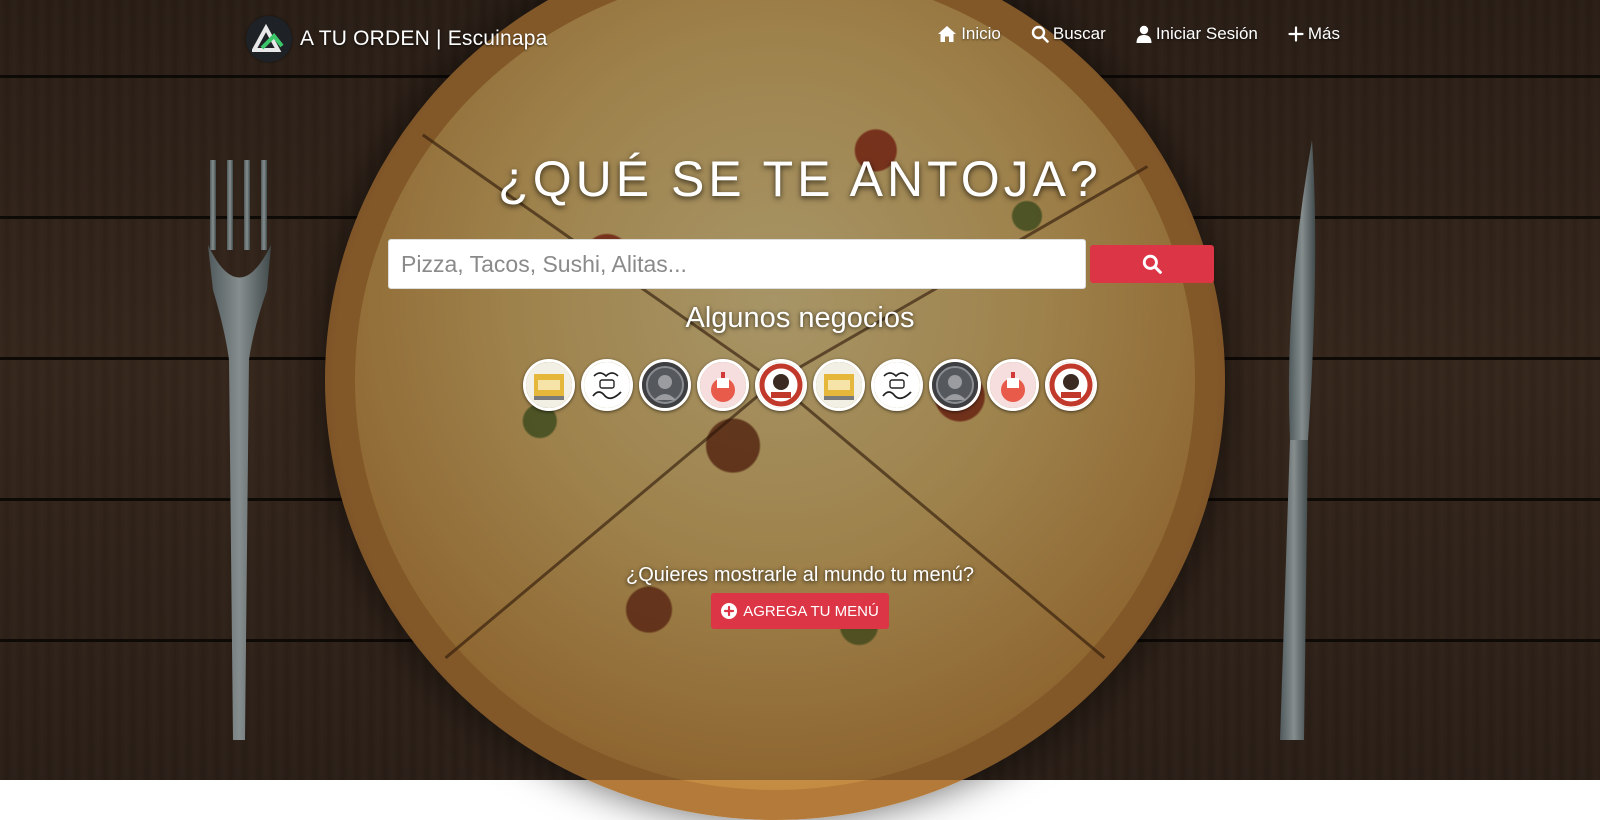 The height and width of the screenshot is (820, 1600). What do you see at coordinates (947, 34) in the screenshot?
I see `home-icon` at bounding box center [947, 34].